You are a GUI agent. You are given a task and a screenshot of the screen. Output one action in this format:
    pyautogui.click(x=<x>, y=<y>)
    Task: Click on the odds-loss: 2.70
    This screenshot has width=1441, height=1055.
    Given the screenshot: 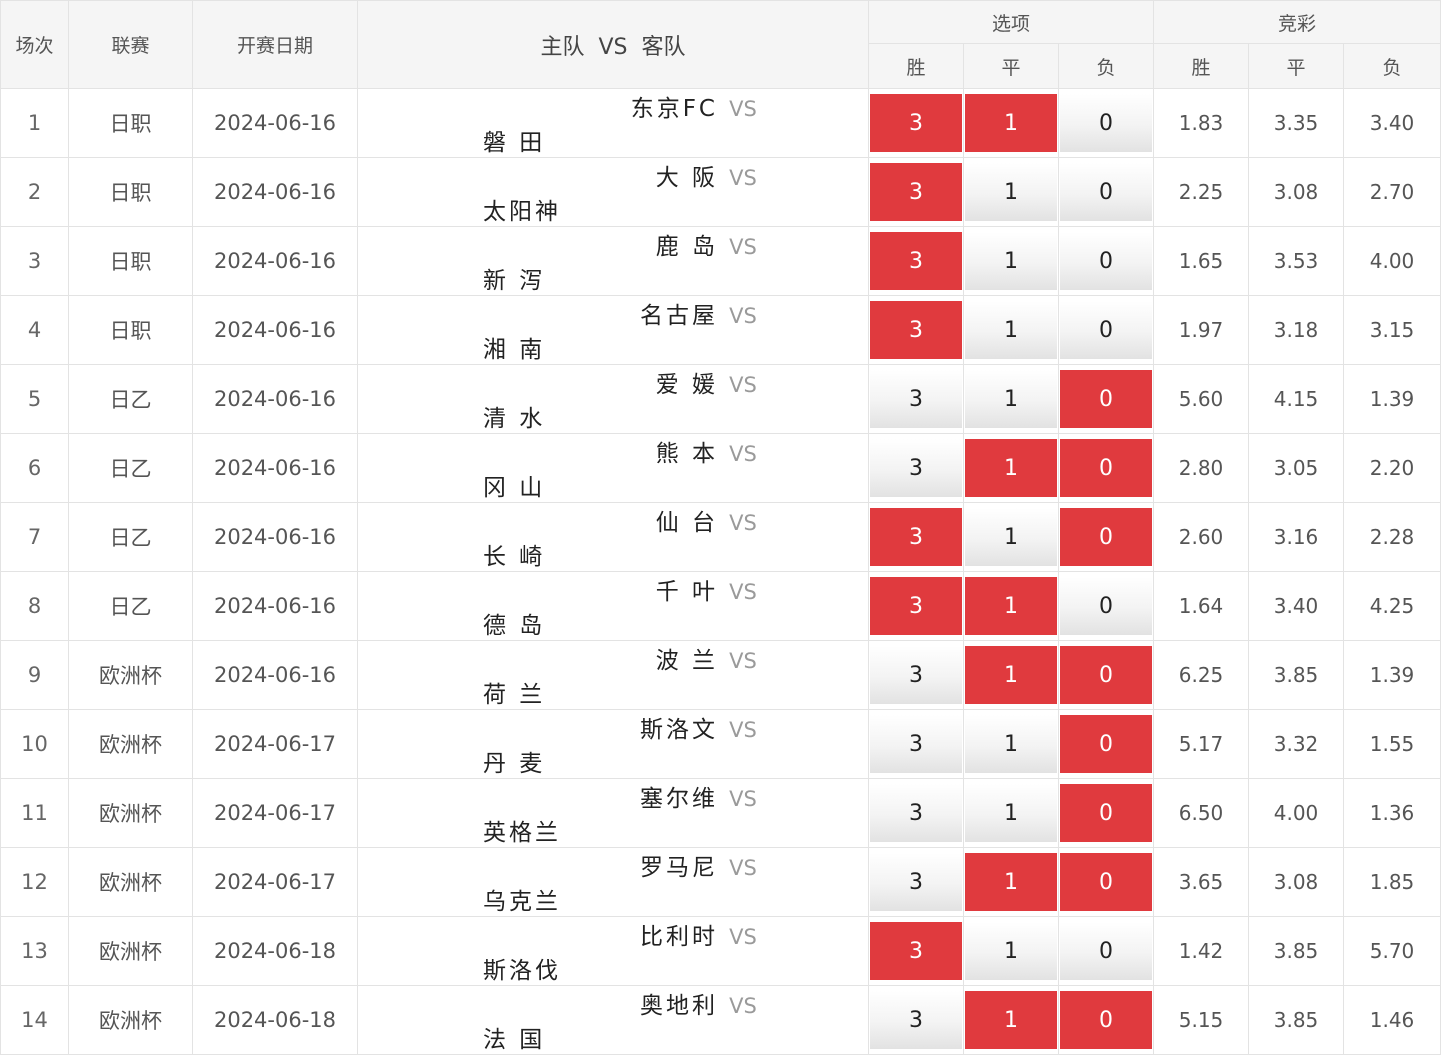 What is the action you would take?
    pyautogui.click(x=1392, y=192)
    